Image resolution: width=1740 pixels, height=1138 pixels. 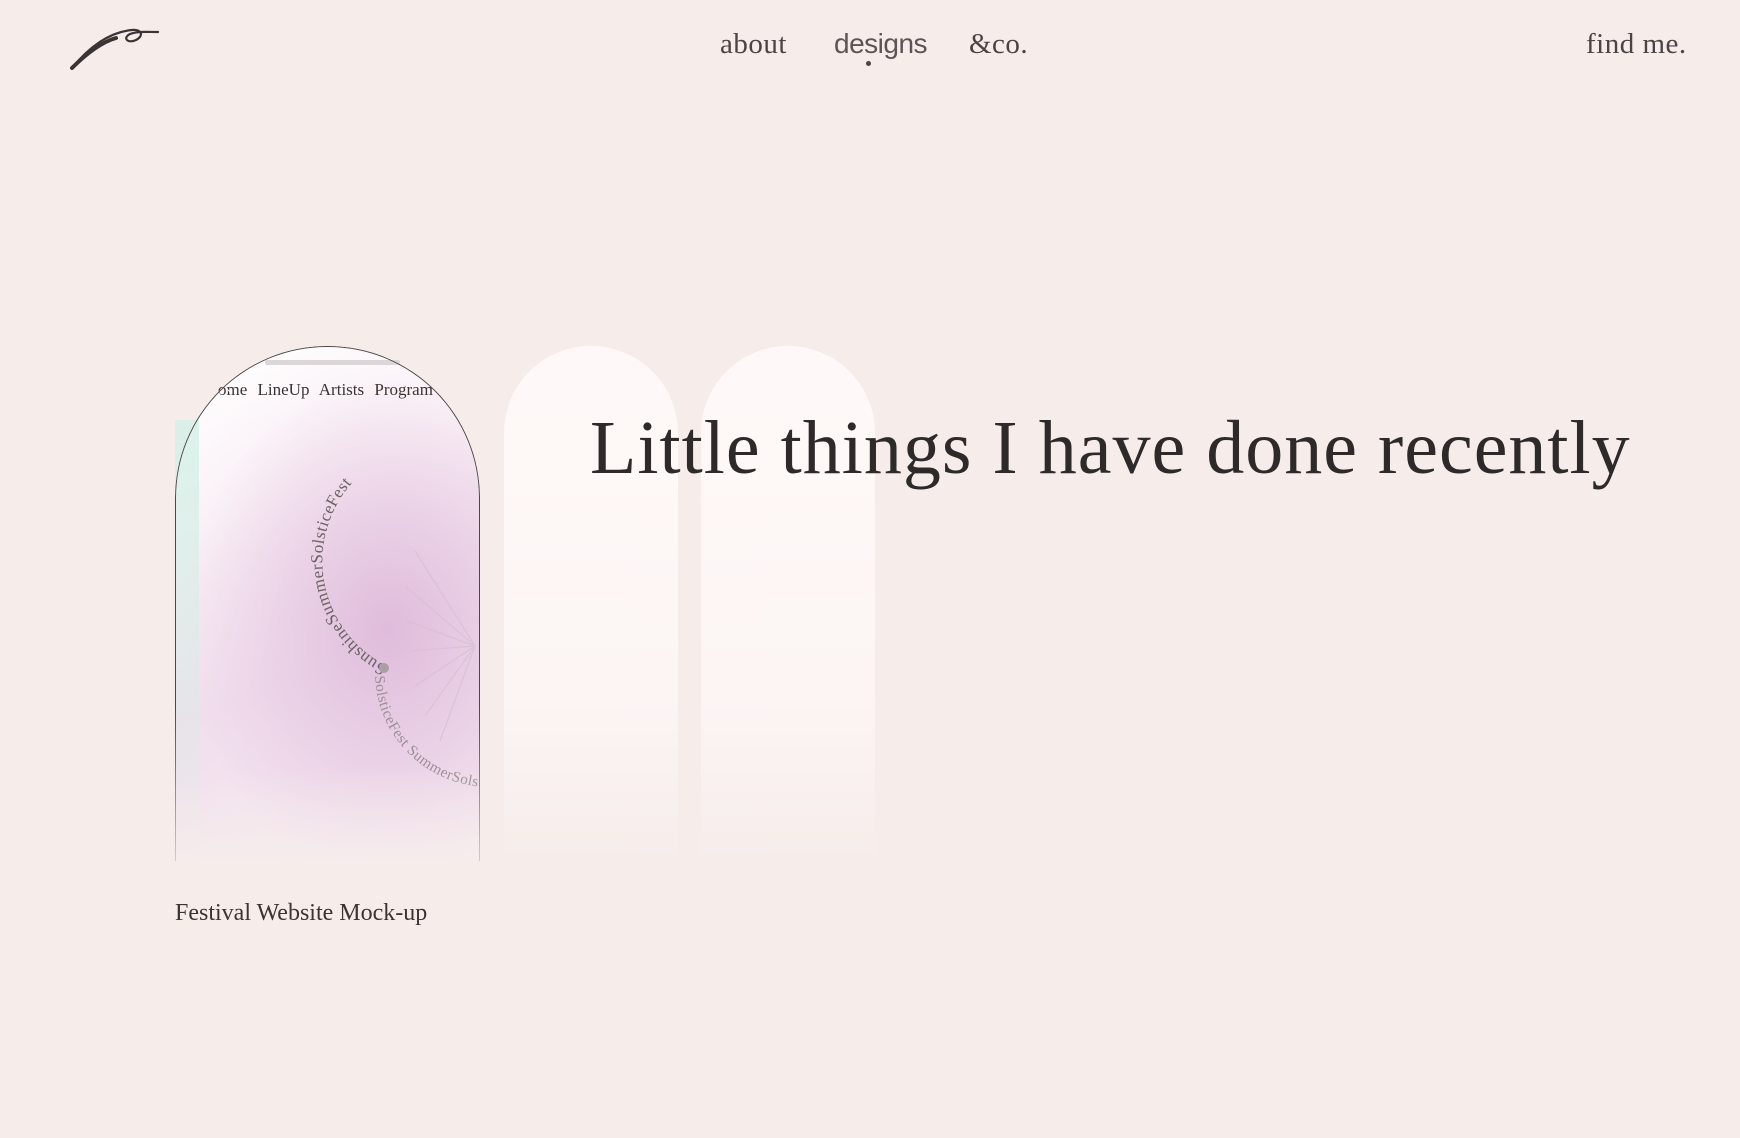 What do you see at coordinates (881, 44) in the screenshot?
I see `nav-designs: designs` at bounding box center [881, 44].